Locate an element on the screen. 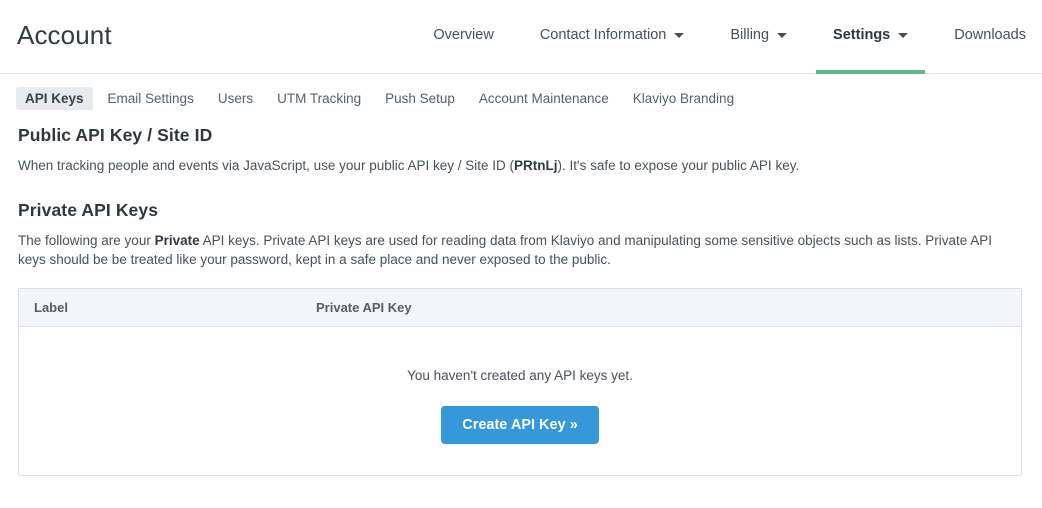 This screenshot has height=508, width=1042. subnav-item-api-keys: API Keys is located at coordinates (54, 98).